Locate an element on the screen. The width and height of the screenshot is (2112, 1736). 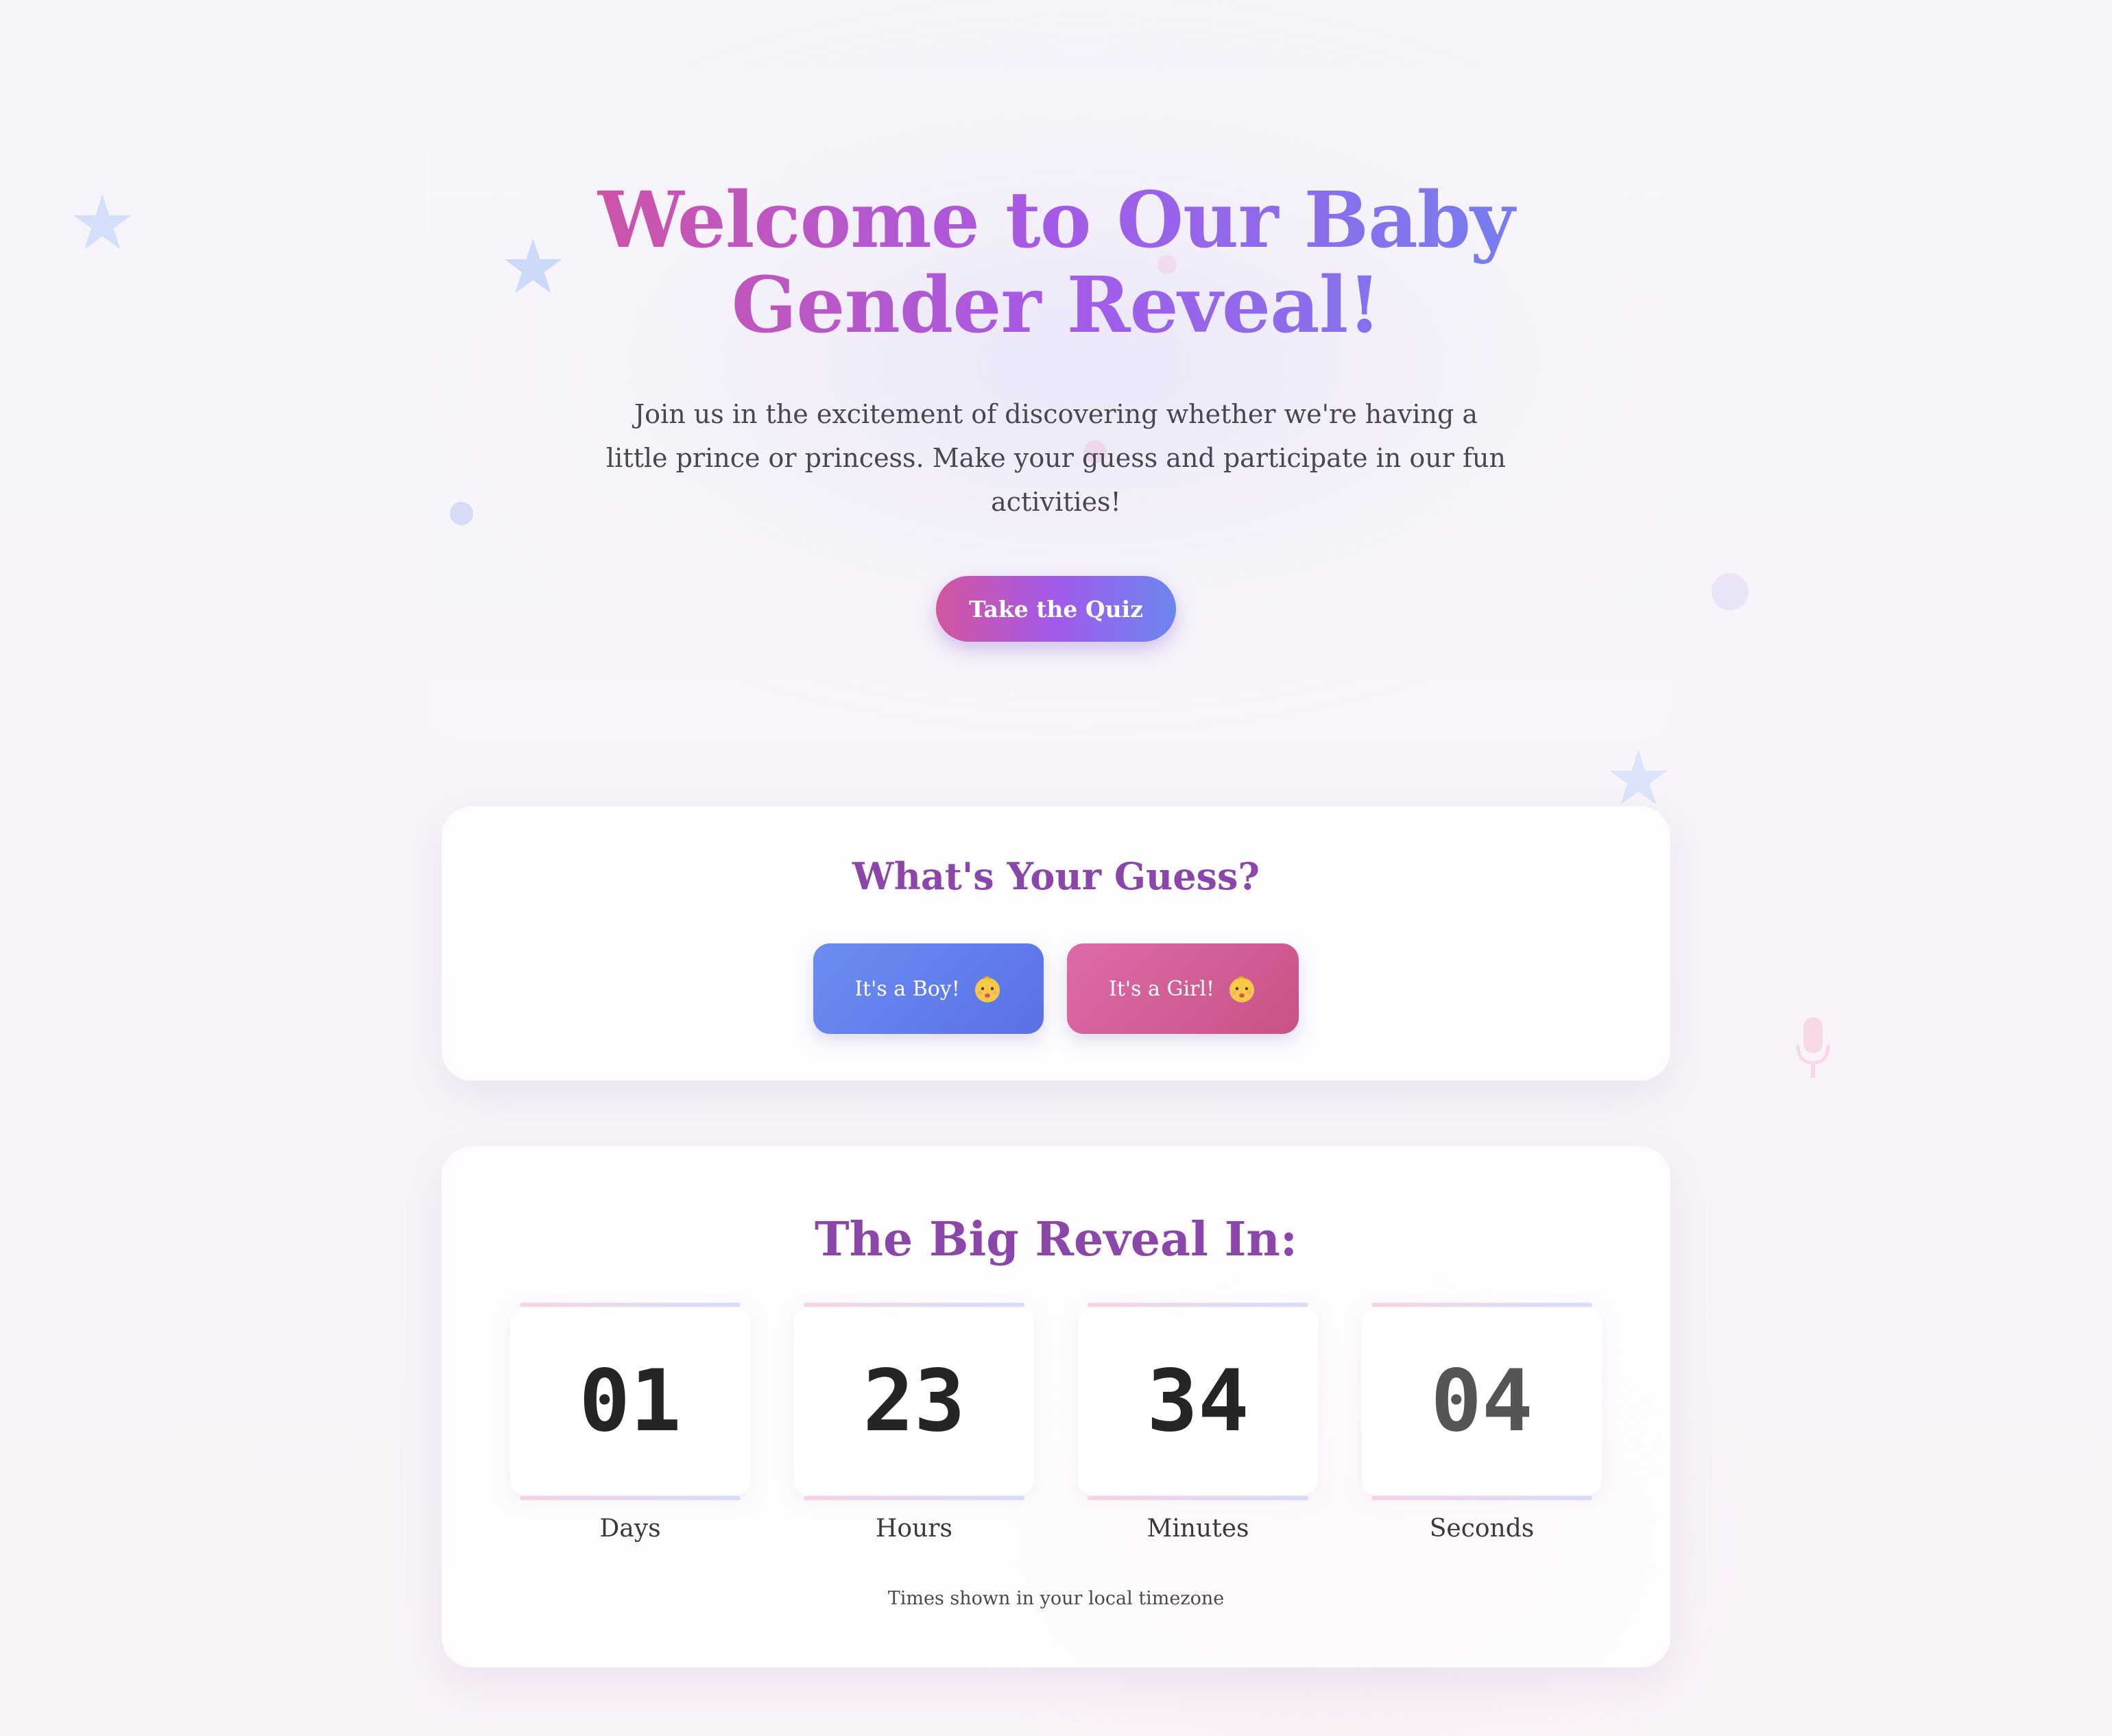
seconds-box: 04 is located at coordinates (1482, 1401).